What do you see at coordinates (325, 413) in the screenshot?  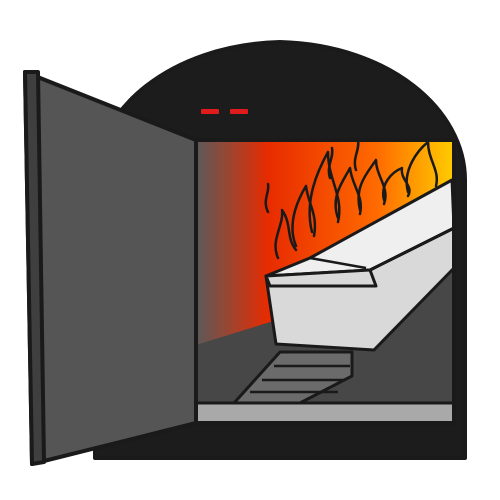 I see `oven-threshold` at bounding box center [325, 413].